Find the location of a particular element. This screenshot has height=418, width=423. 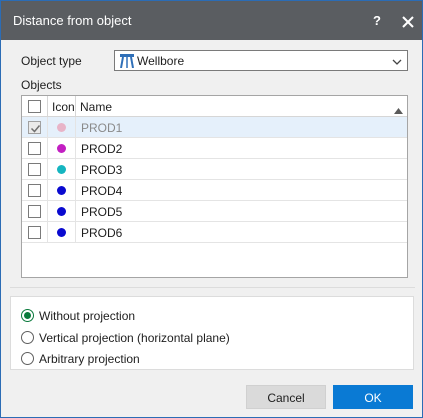

row-name: PROD1 is located at coordinates (102, 128).